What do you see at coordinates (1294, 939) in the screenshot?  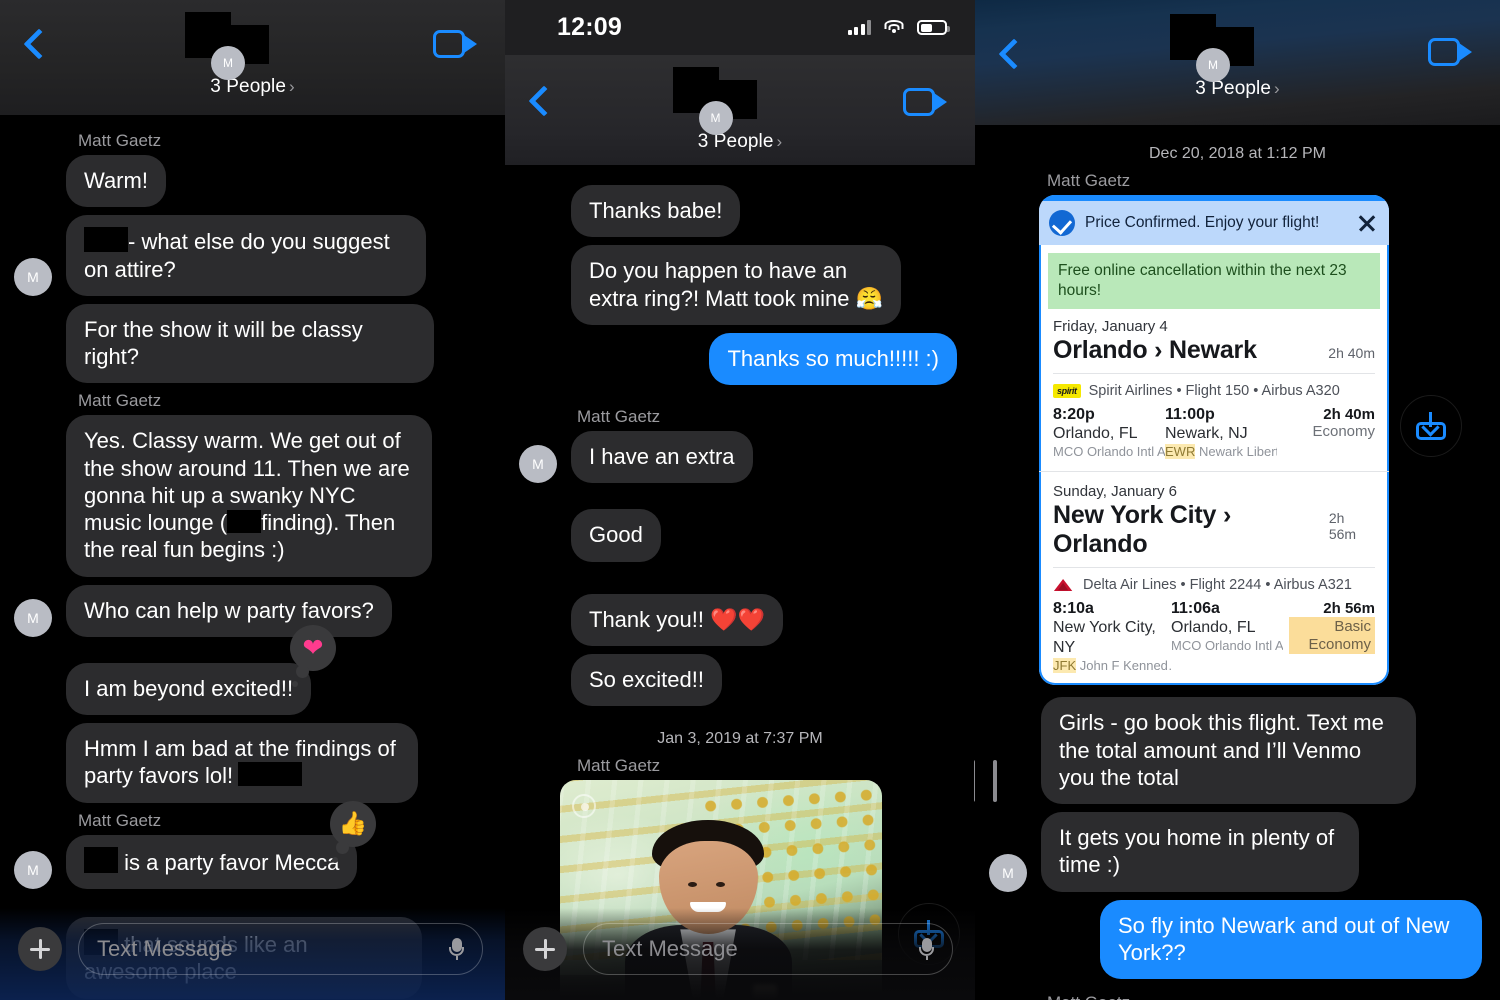 I see `message-bubble-outgoing: So fly into Newark and out of New York??` at bounding box center [1294, 939].